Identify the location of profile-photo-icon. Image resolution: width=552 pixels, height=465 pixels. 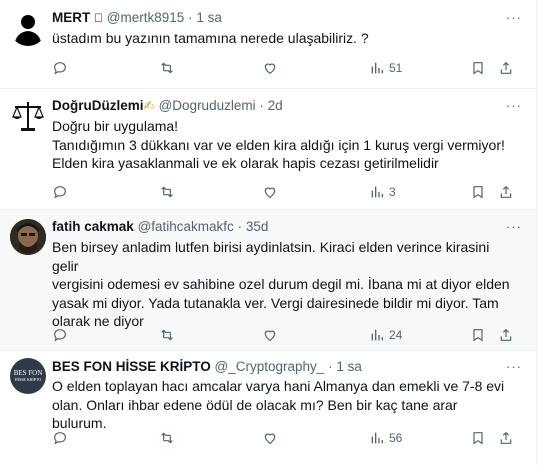
(28, 237).